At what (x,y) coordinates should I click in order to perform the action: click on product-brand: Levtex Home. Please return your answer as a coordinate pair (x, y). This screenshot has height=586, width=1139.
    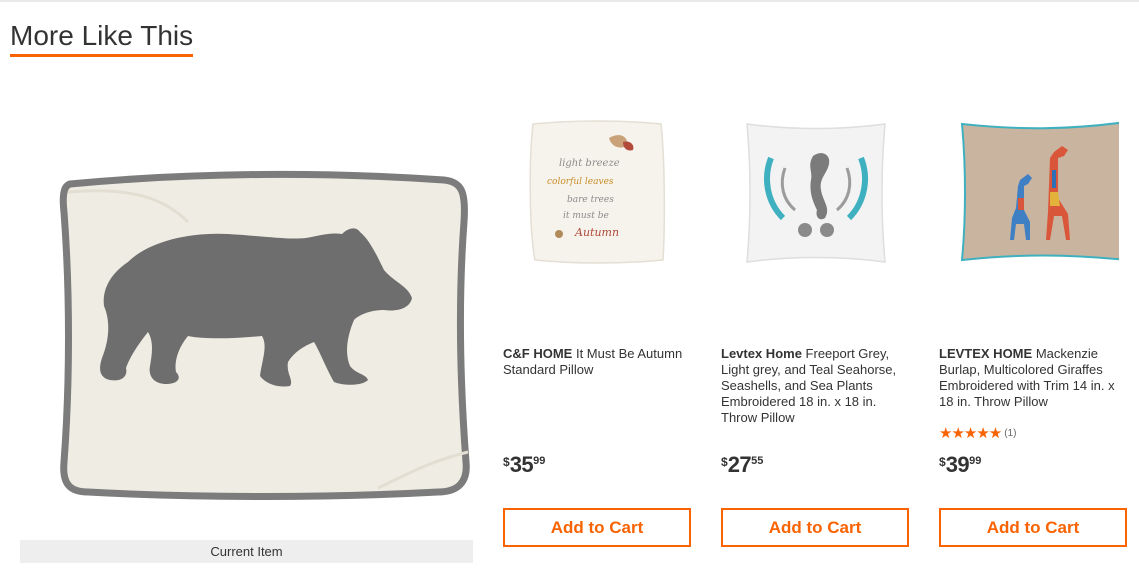
    Looking at the image, I should click on (761, 353).